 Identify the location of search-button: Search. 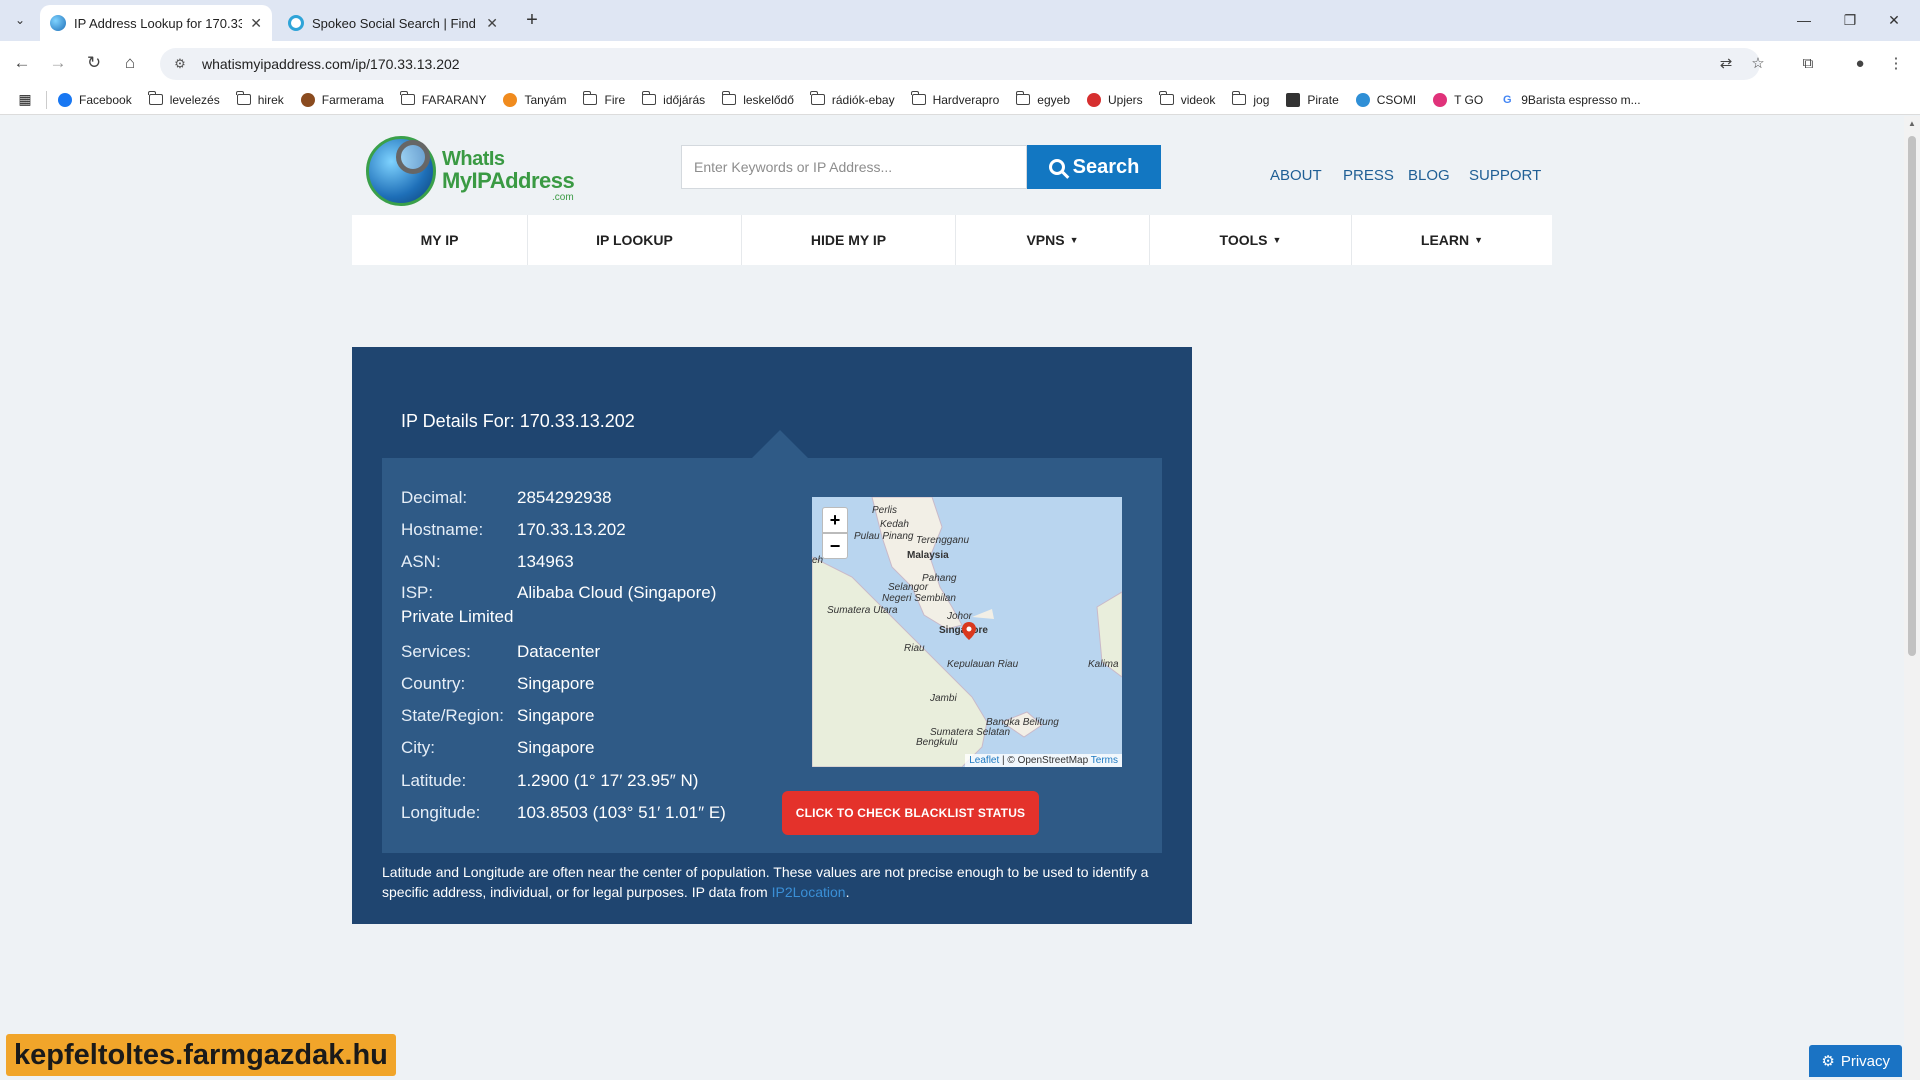
(1094, 167).